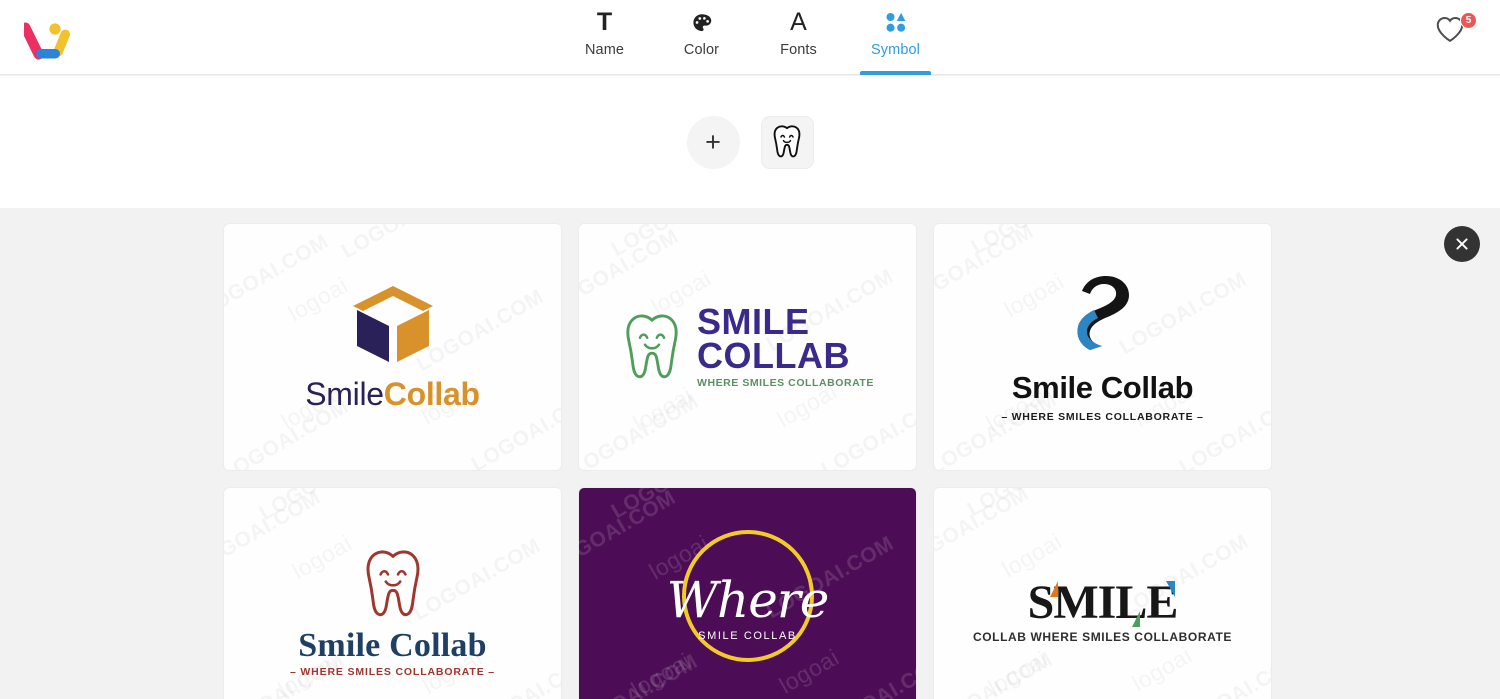 Image resolution: width=1500 pixels, height=699 pixels. I want to click on app-header: T Name Color A Fonts Symbol 5, so click(750, 37).